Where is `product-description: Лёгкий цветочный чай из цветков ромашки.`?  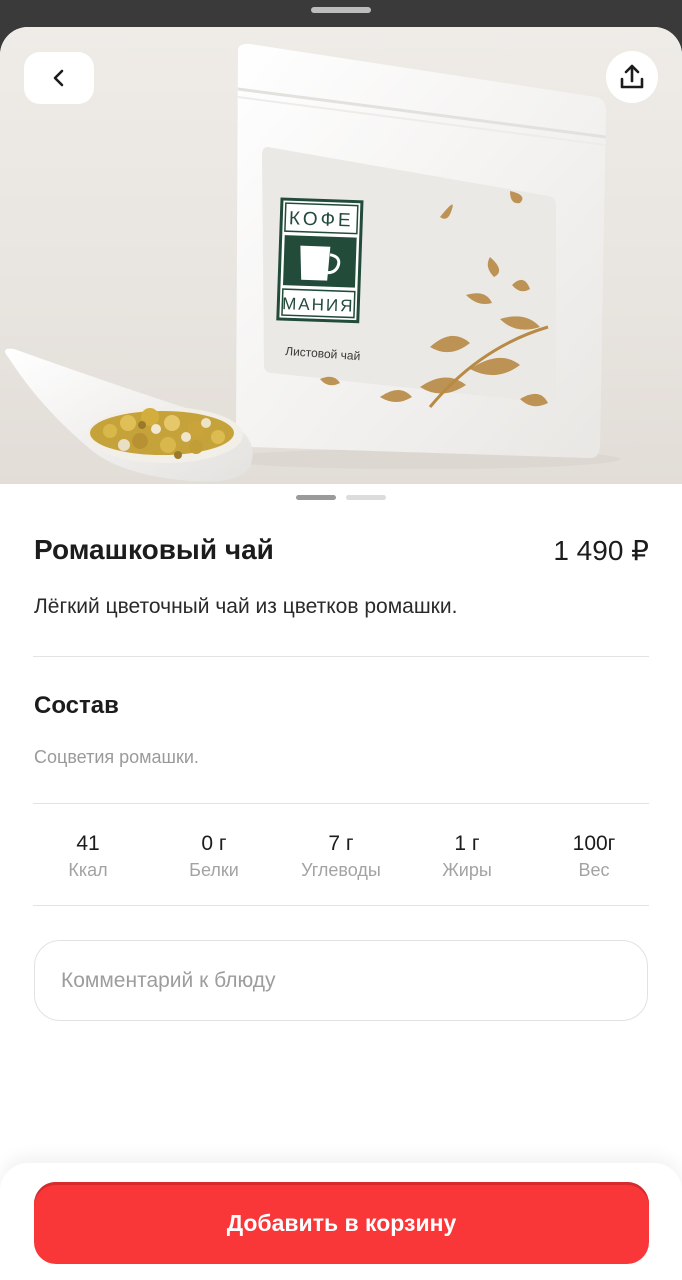
product-description: Лёгкий цветочный чай из цветков ромашки. is located at coordinates (246, 606).